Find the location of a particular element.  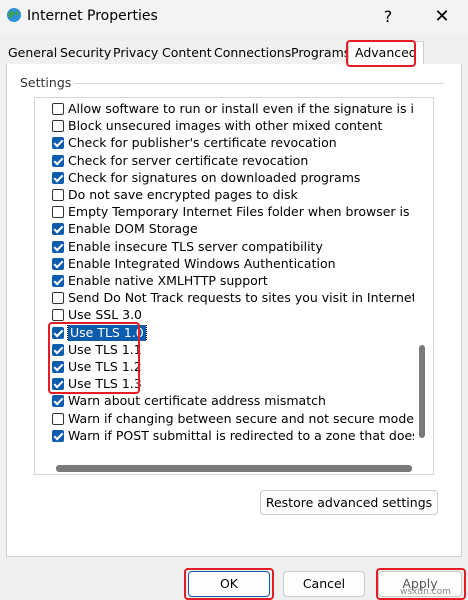

setting-item-label: Enable insecure TLS server compatibility is located at coordinates (195, 246).